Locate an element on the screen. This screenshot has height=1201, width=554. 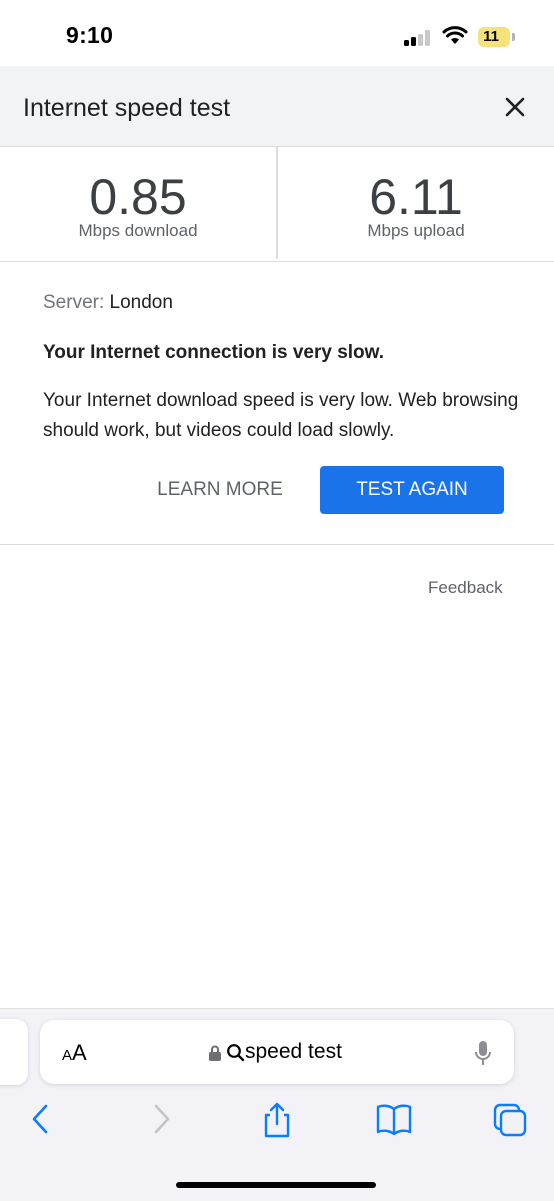
download-value: 0.85 is located at coordinates (138, 197).